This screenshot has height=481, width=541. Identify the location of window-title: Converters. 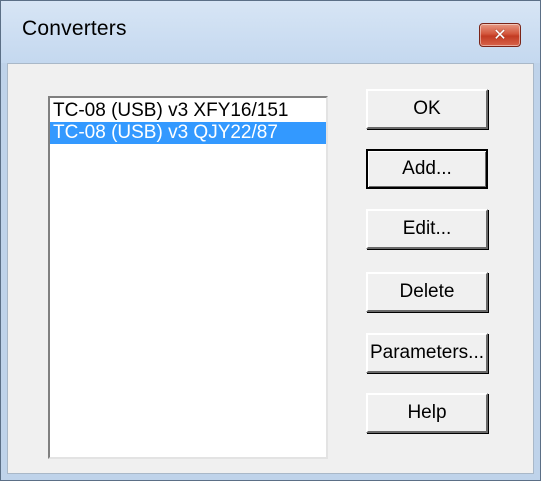
(74, 28).